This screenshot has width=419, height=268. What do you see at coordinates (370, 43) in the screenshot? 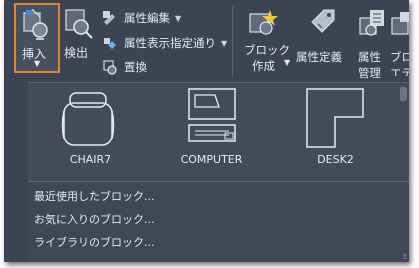
I see `manage-attributes-button: 属性 管理` at bounding box center [370, 43].